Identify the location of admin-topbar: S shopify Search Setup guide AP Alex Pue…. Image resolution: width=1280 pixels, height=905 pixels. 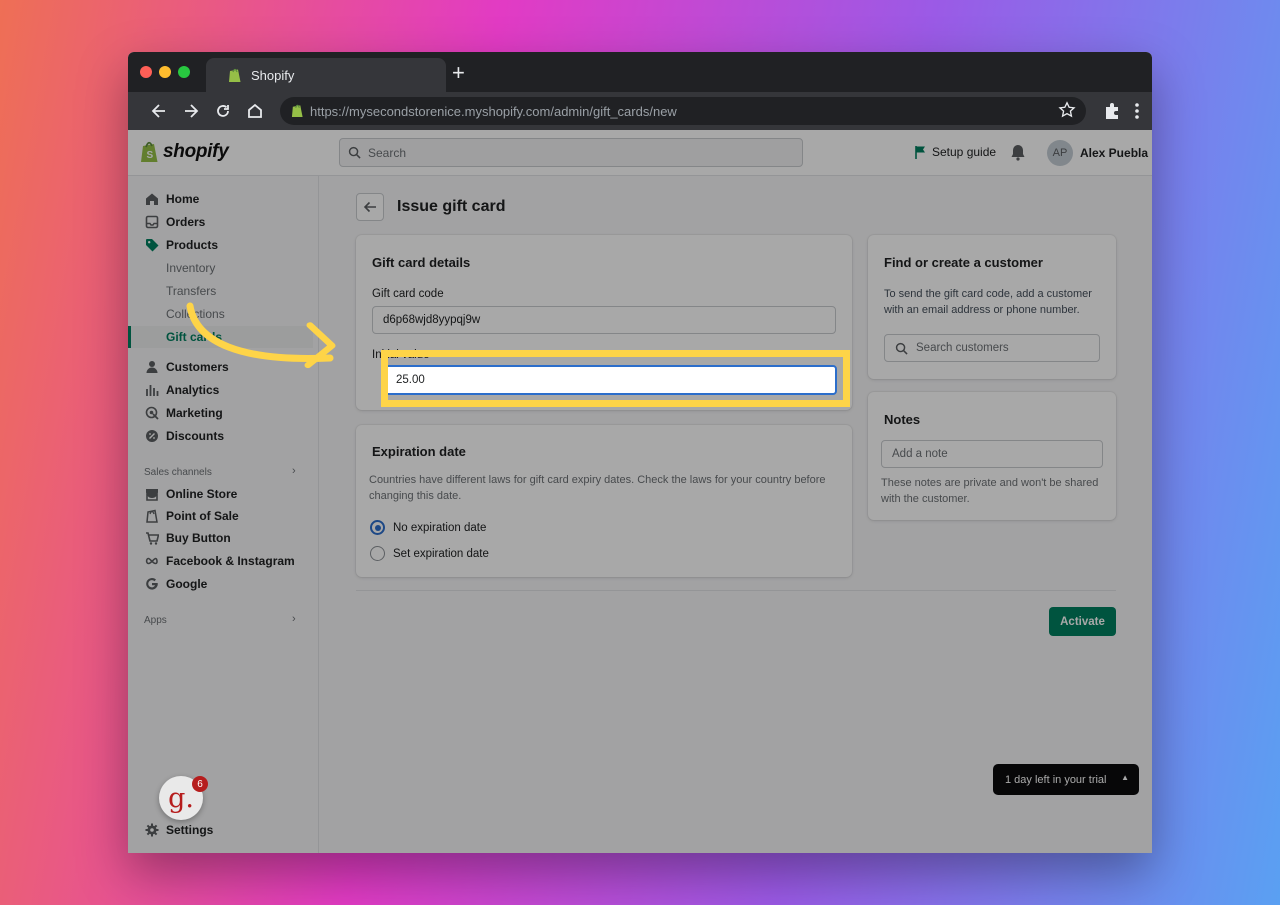
(640, 153).